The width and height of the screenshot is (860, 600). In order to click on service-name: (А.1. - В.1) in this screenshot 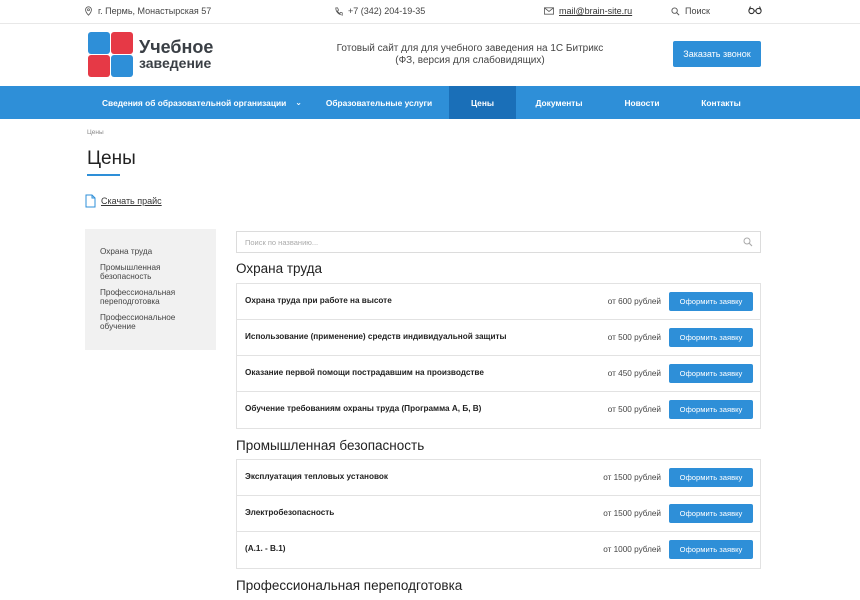, I will do `click(265, 548)`.